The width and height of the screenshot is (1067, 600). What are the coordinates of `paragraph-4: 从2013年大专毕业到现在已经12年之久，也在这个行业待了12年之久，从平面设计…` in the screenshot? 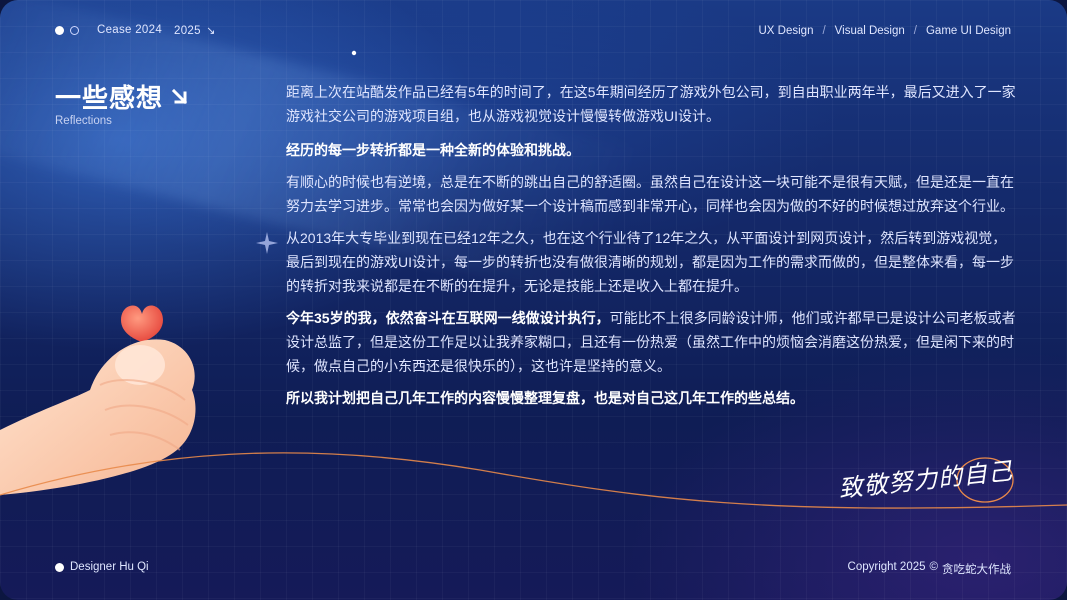 It's located at (650, 262).